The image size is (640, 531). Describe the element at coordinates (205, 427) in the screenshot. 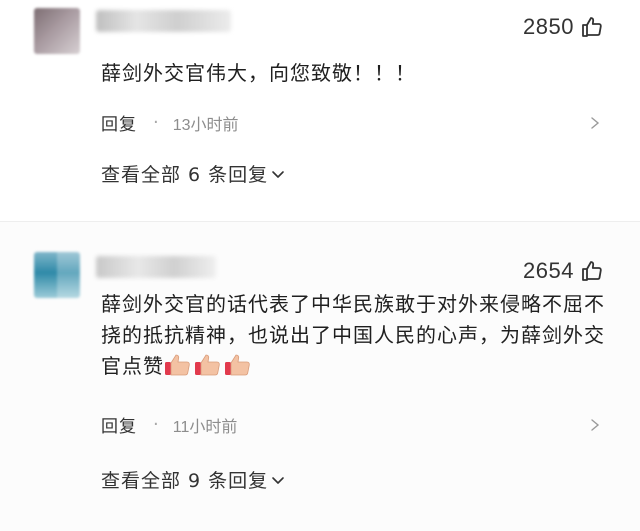

I see `timestamp: 11小时前` at that location.